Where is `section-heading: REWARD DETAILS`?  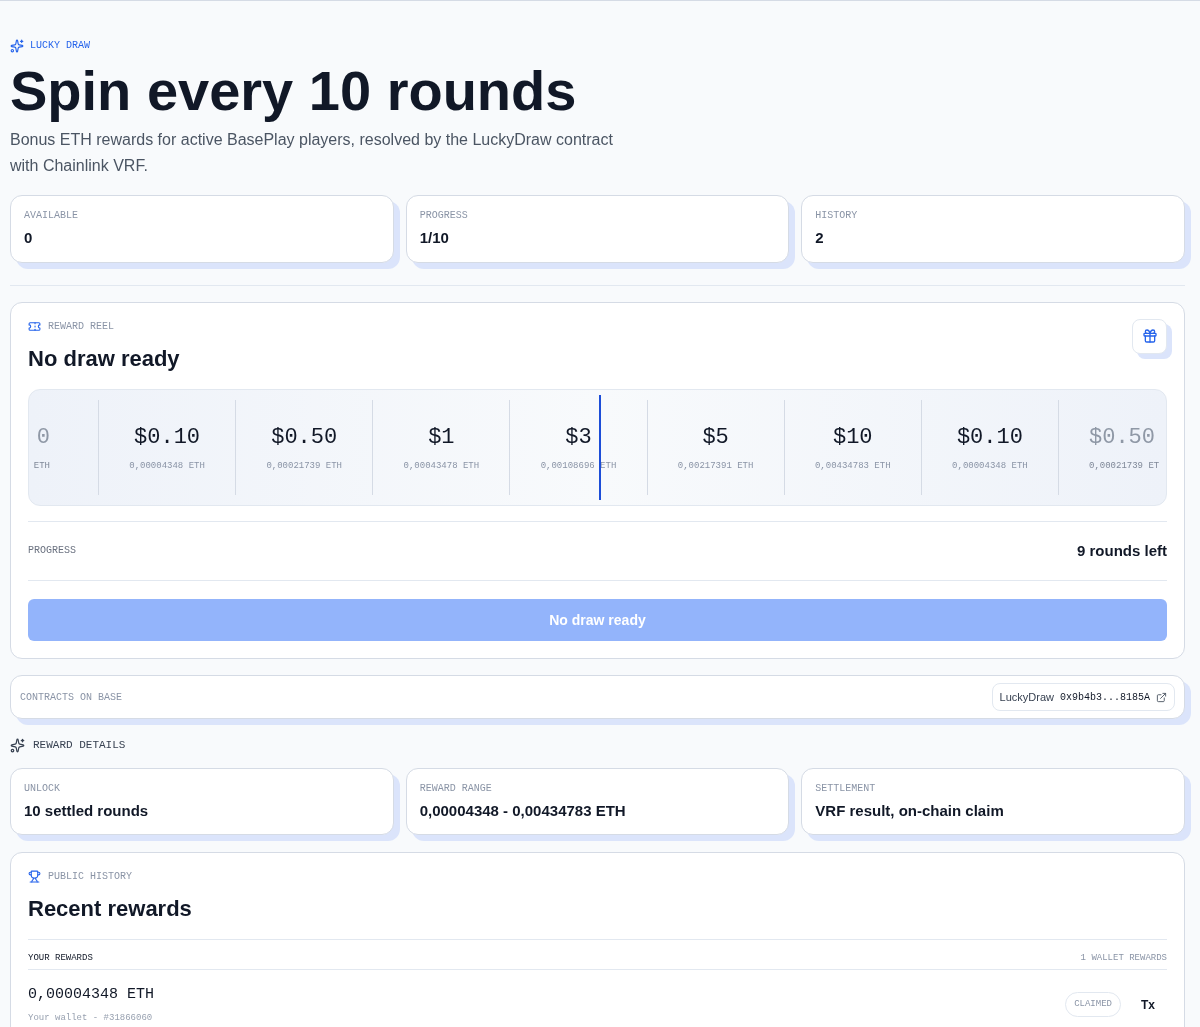 section-heading: REWARD DETAILS is located at coordinates (79, 745).